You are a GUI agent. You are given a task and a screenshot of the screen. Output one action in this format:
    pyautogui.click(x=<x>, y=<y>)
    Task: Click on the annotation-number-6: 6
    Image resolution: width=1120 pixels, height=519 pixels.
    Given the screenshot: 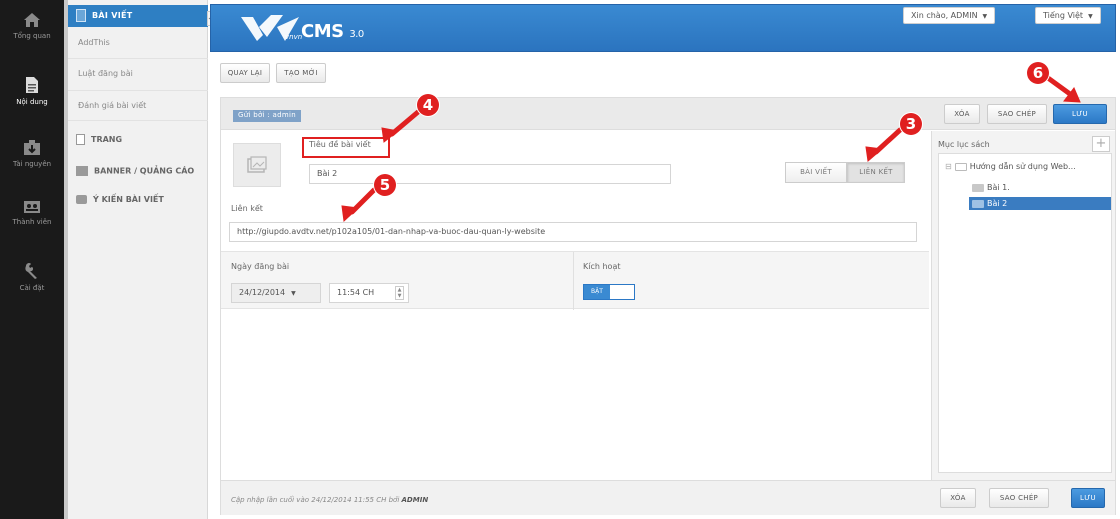 What is the action you would take?
    pyautogui.click(x=1038, y=73)
    